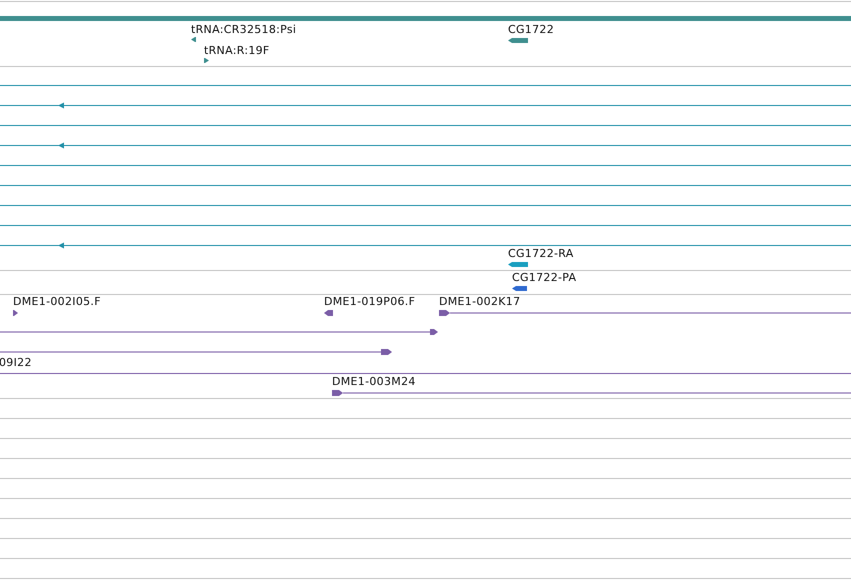  Describe the element at coordinates (57, 301) in the screenshot. I see `feature-label: DME1-002I05.F` at that location.